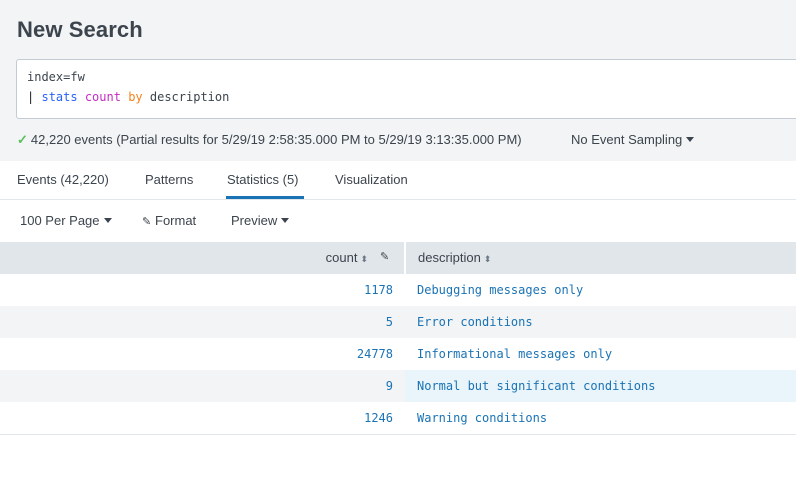  What do you see at coordinates (31, 97) in the screenshot?
I see `query-pipe: |` at bounding box center [31, 97].